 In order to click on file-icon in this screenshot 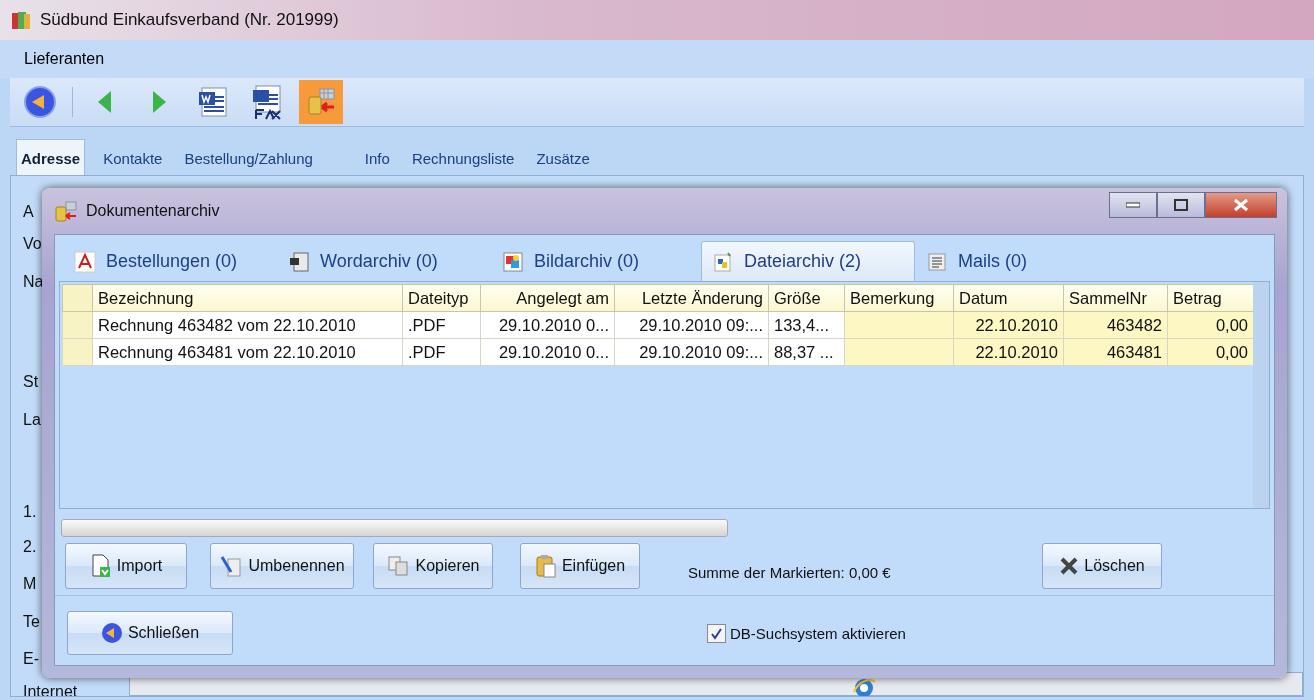, I will do `click(723, 261)`.